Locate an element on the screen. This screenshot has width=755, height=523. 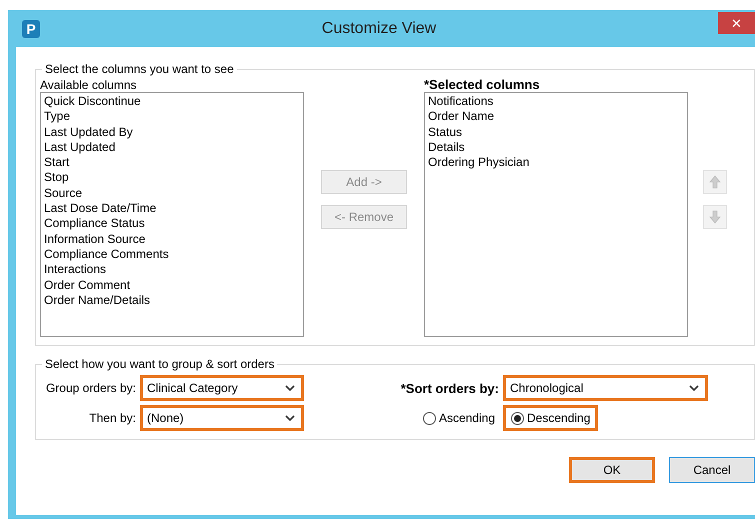
list-label: Available columns is located at coordinates (89, 85).